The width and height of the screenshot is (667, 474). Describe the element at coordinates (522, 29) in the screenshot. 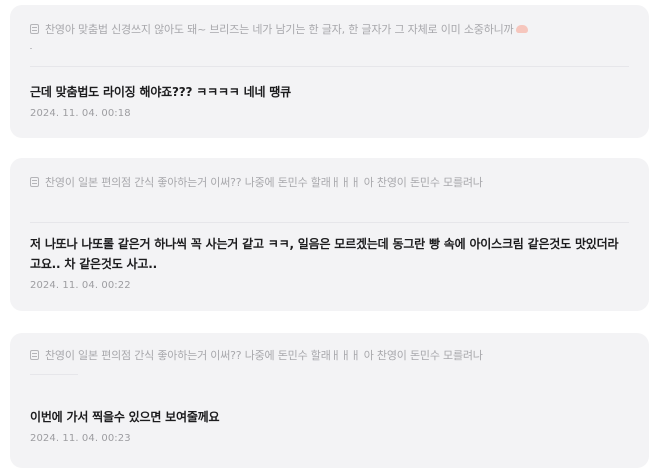

I see `emoji-icon` at that location.